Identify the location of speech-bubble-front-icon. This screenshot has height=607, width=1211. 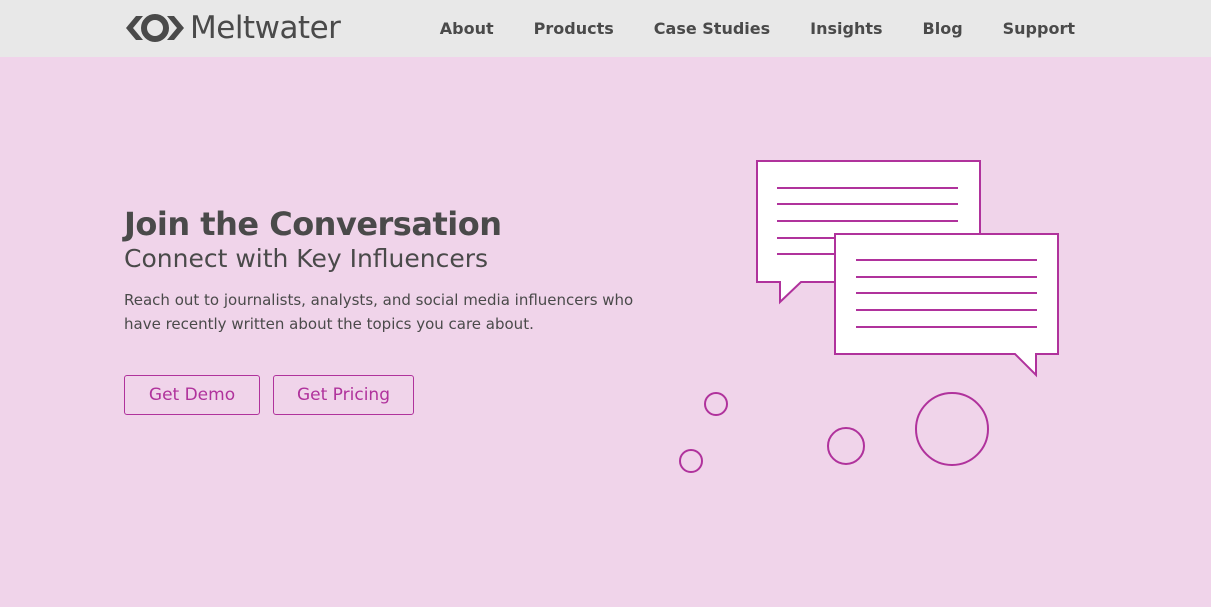
(946, 305).